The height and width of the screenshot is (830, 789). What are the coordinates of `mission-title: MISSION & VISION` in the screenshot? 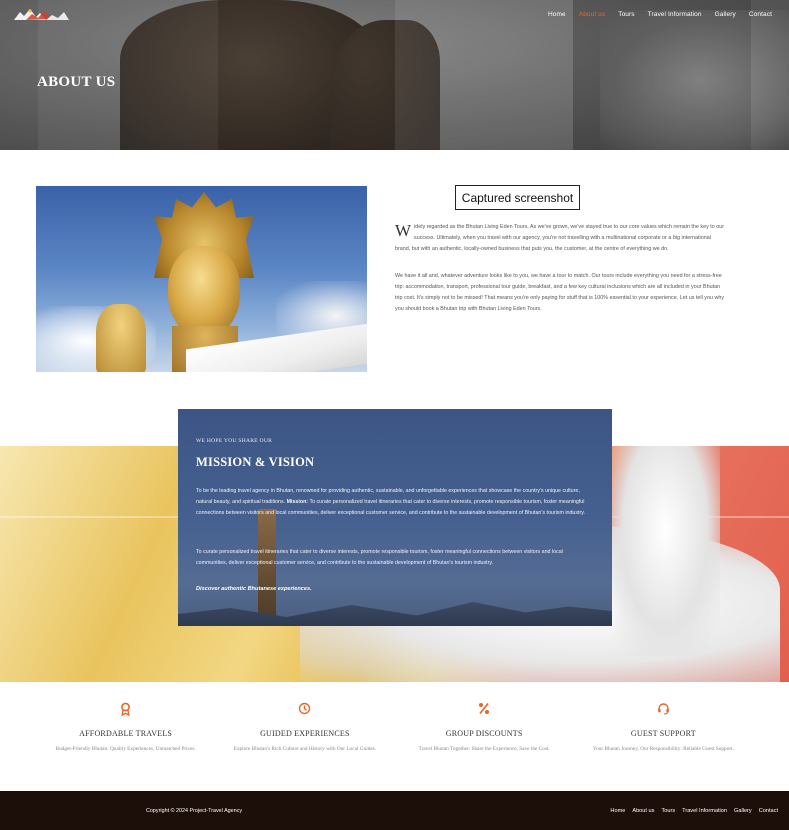 It's located at (255, 462).